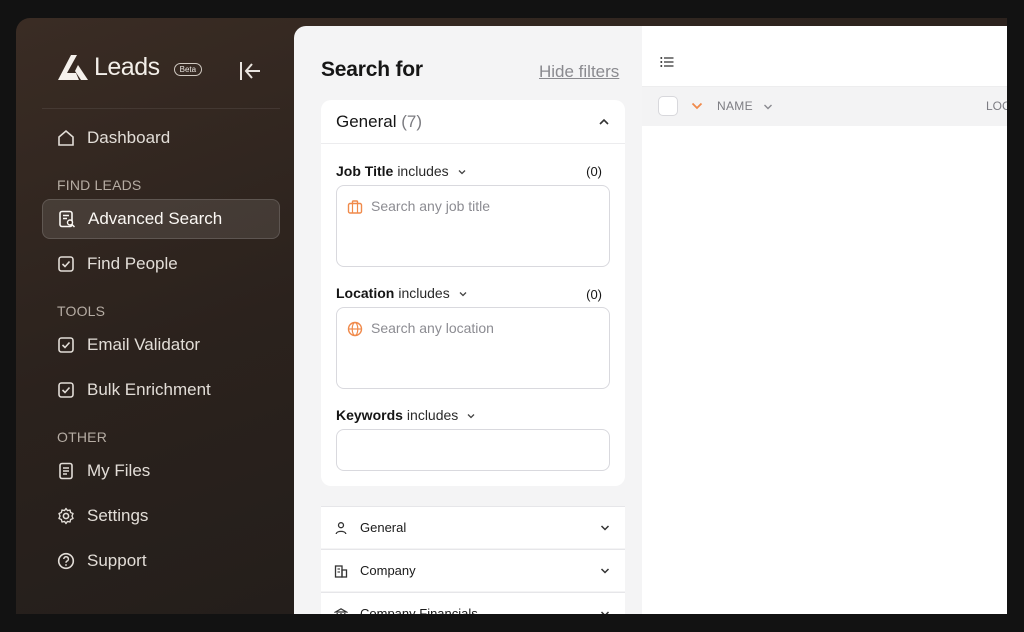  I want to click on filter-section-label: Company, so click(388, 570).